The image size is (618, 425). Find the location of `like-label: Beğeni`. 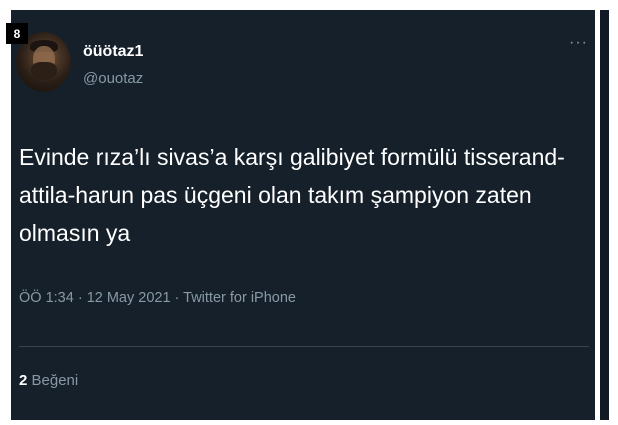

like-label: Beğeni is located at coordinates (55, 380).